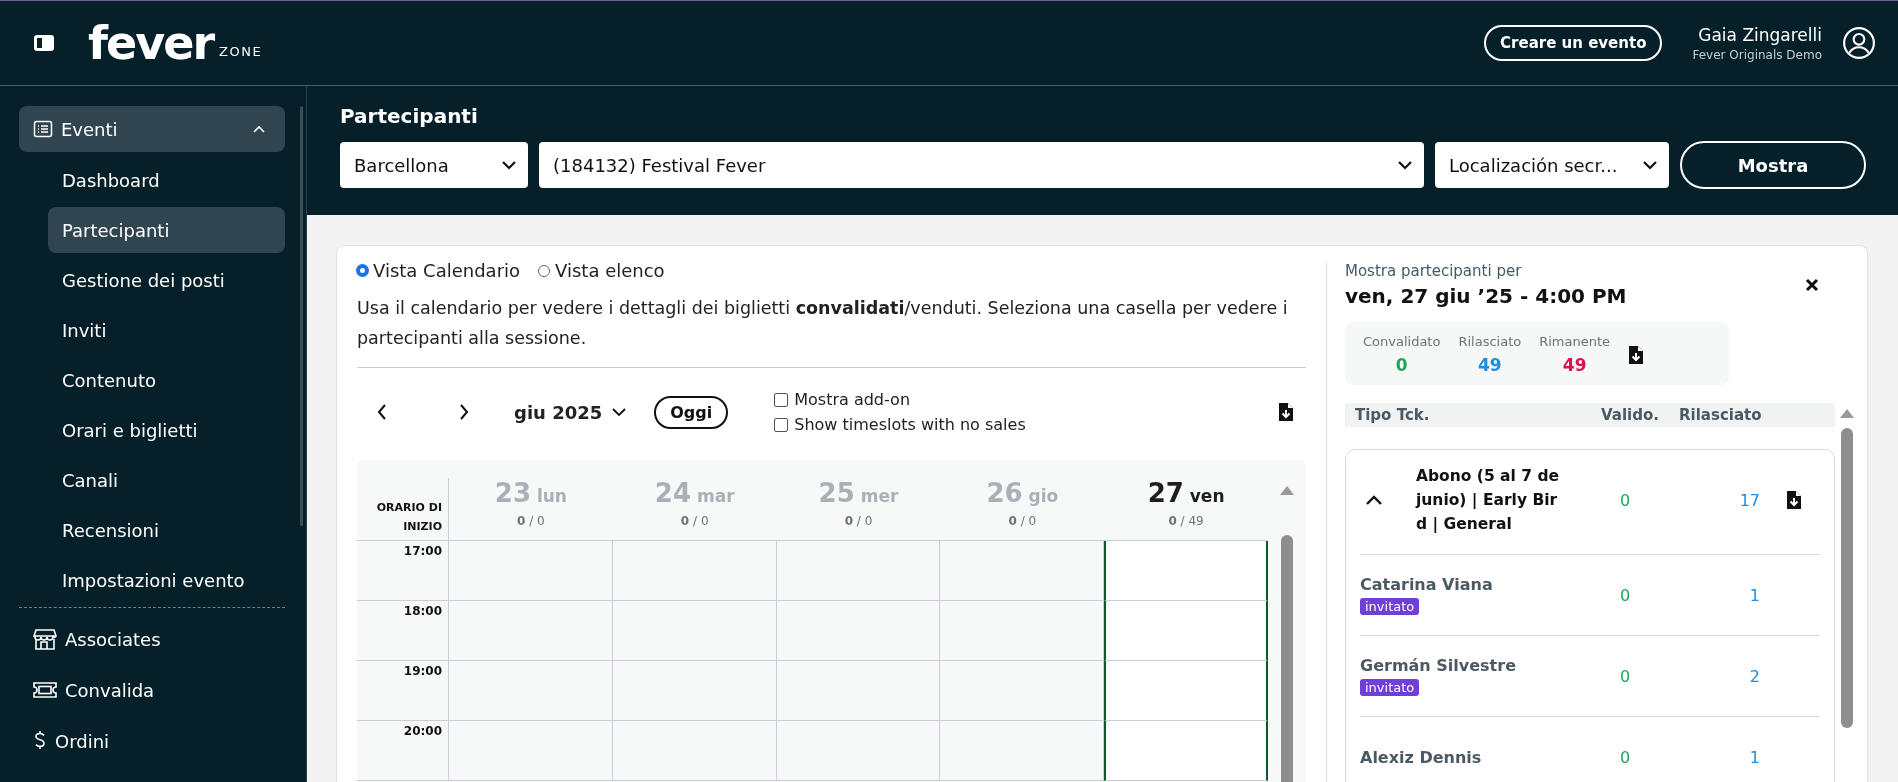 This screenshot has width=1898, height=782. Describe the element at coordinates (166, 330) in the screenshot. I see `sidebar-subitem: Inviti` at that location.